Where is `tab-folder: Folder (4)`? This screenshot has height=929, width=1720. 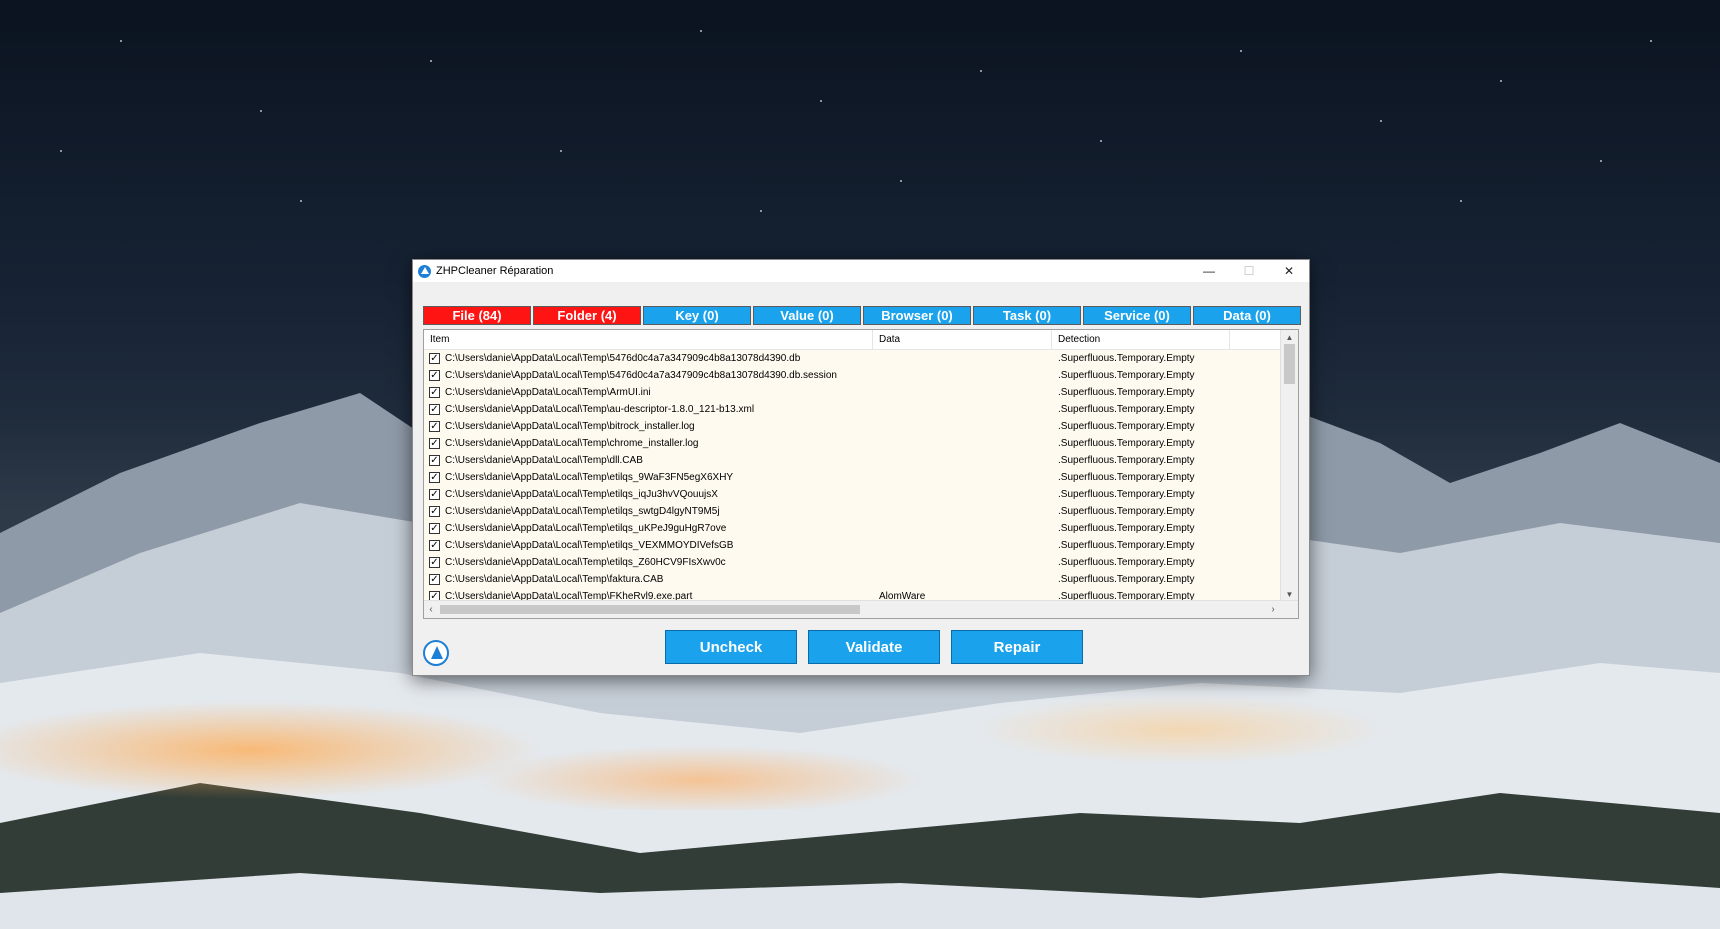
tab-folder: Folder (4) is located at coordinates (587, 315).